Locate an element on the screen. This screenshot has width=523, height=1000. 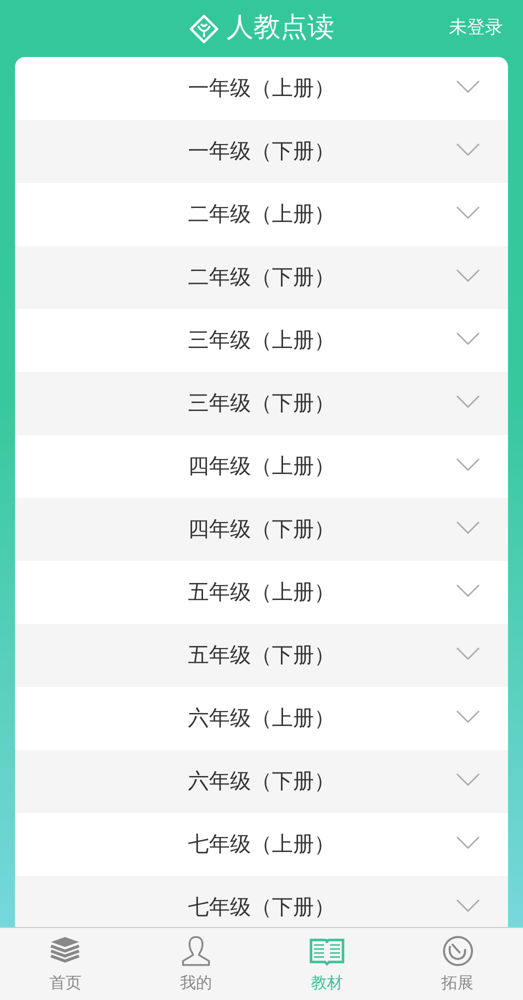
grade-row: 六年级（上册） is located at coordinates (261, 718).